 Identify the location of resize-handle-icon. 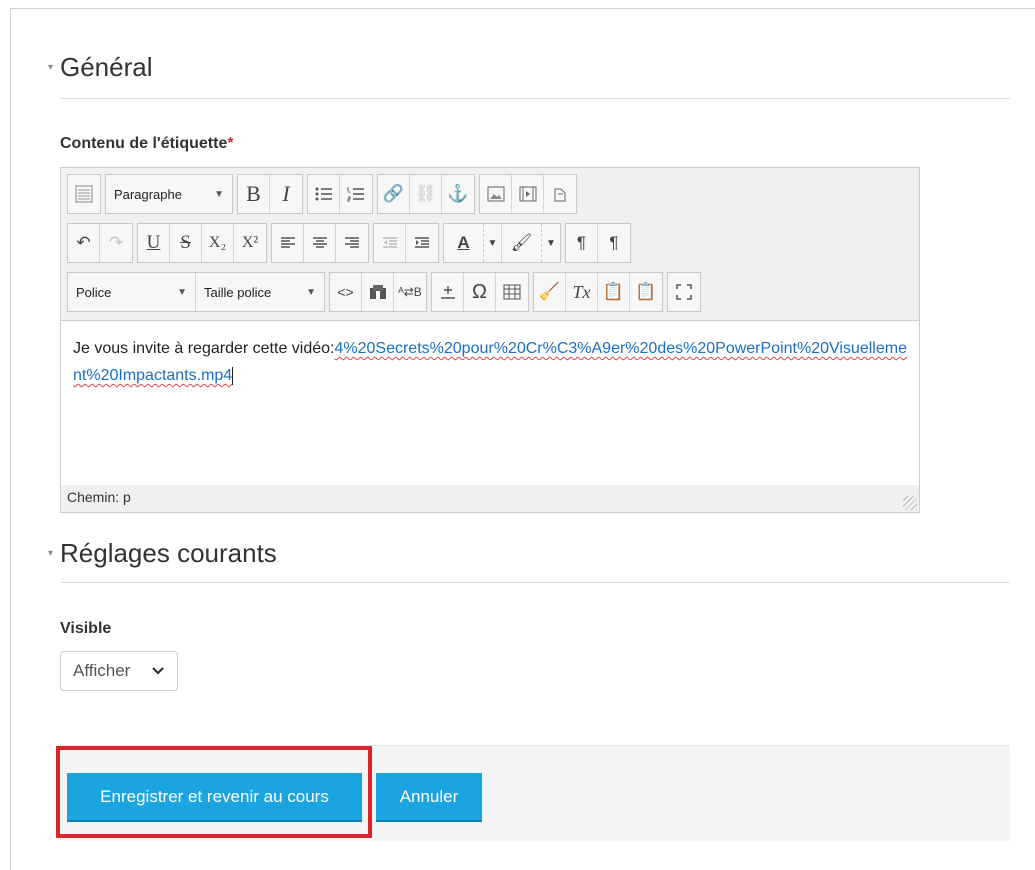
(910, 503).